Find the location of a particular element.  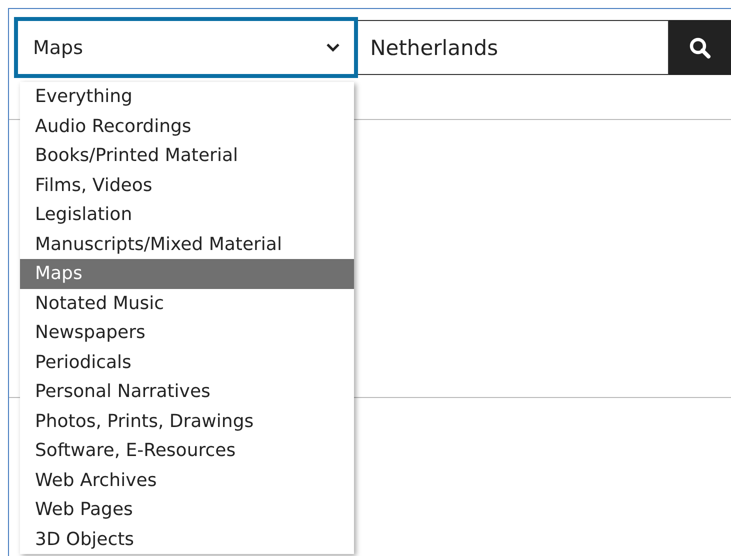

dropdown-option: Newspapers is located at coordinates (187, 333).